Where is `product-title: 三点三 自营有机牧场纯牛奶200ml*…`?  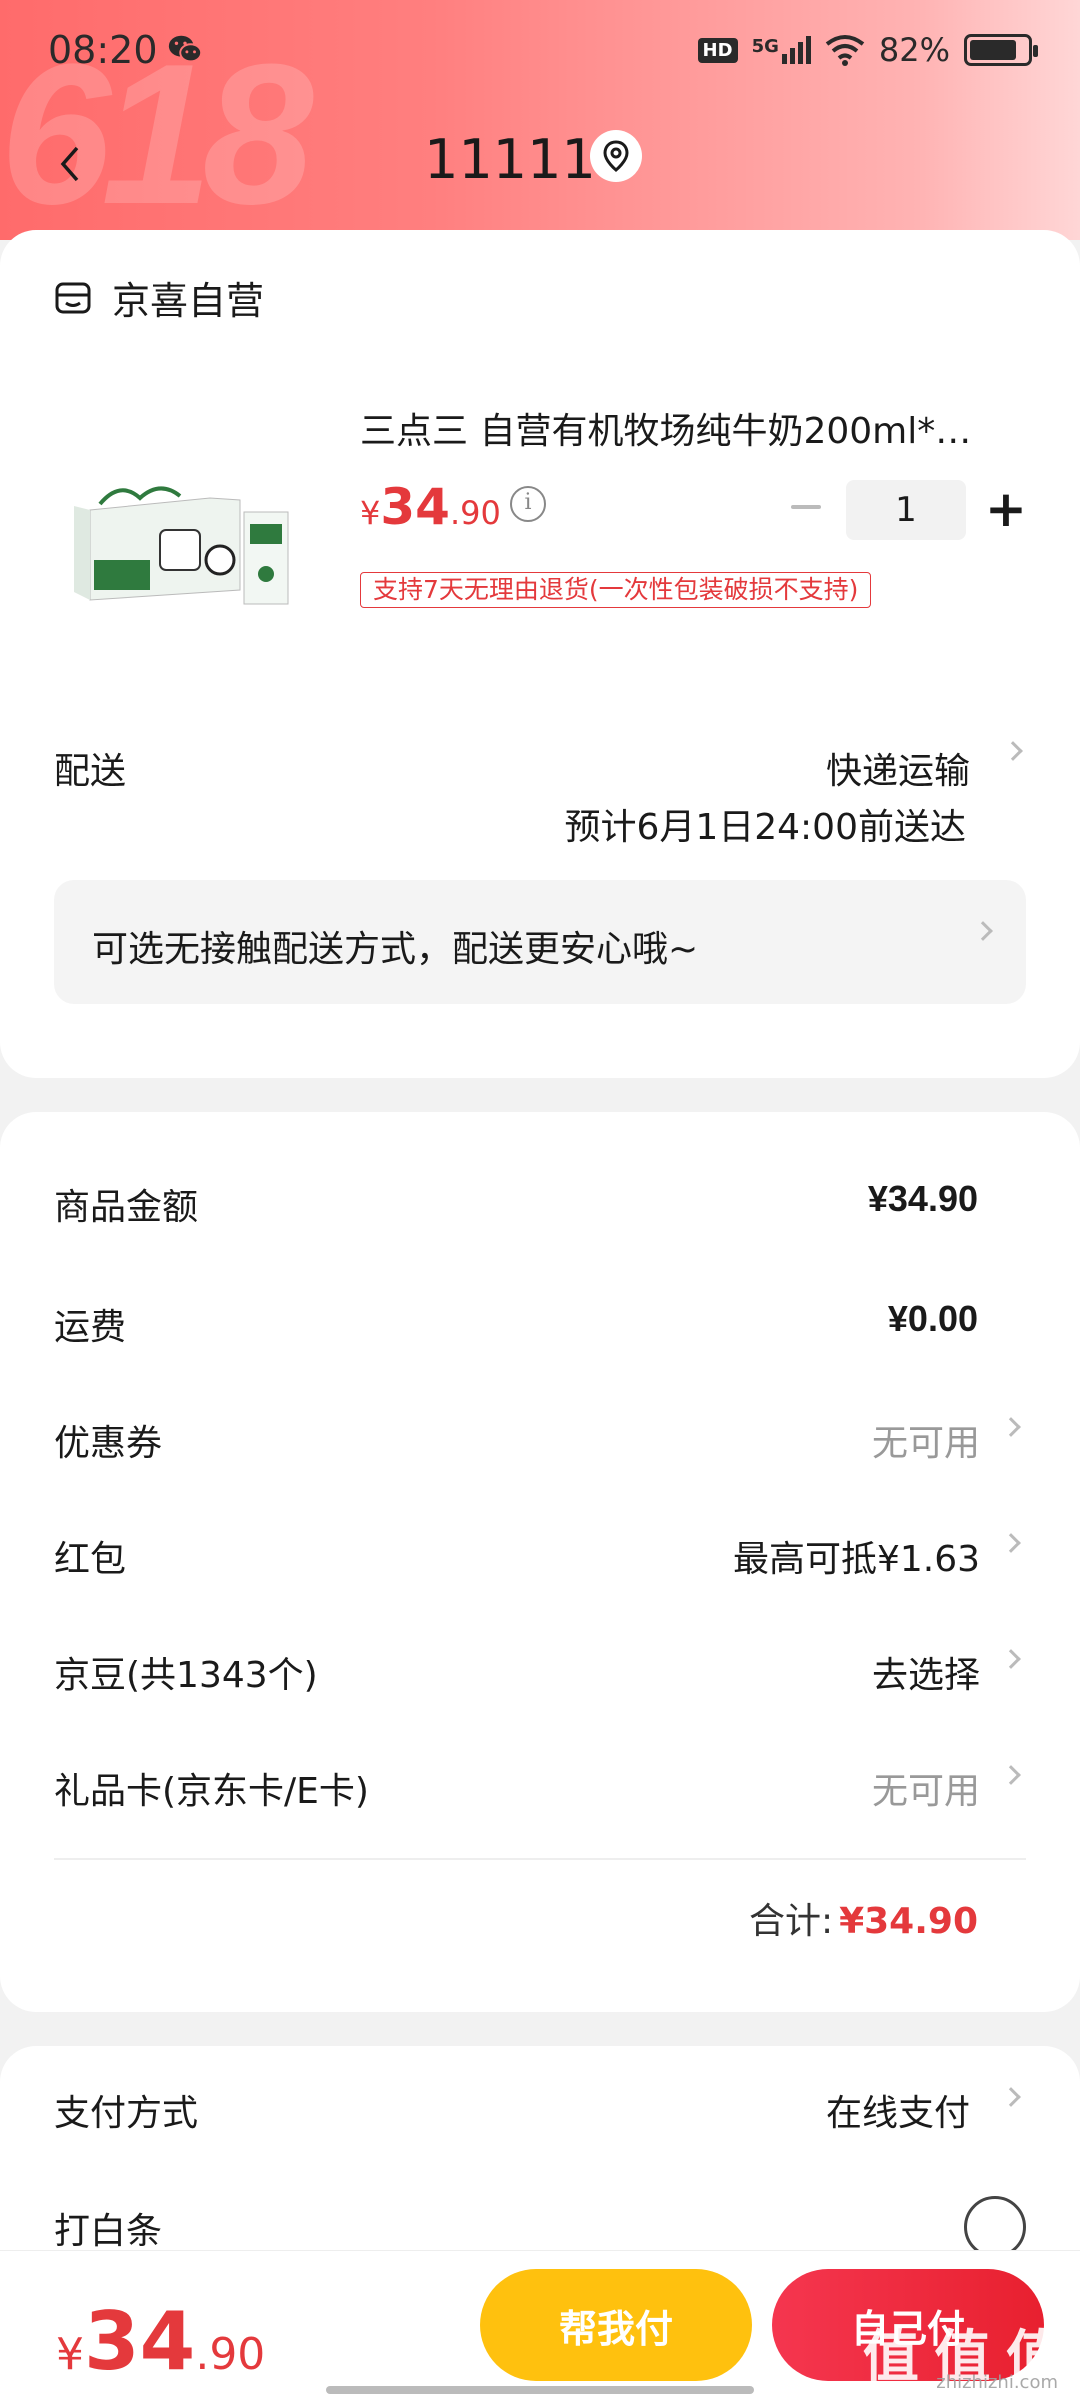 product-title: 三点三 自营有机牧场纯牛奶200ml*… is located at coordinates (690, 428).